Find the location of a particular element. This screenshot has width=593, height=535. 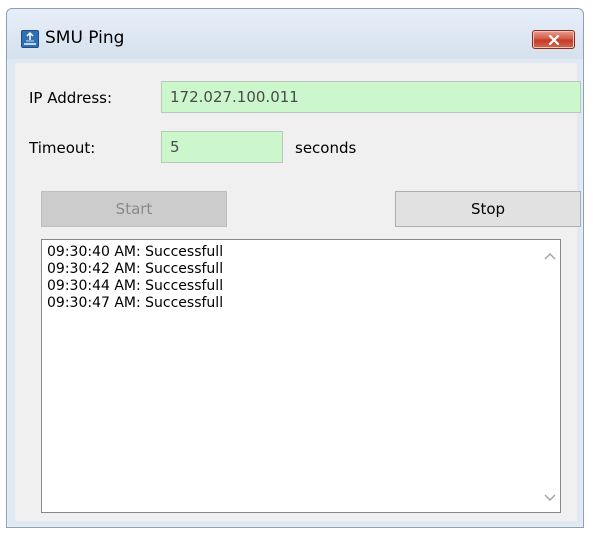

log-line: 09:30:44 AM: Successfull is located at coordinates (135, 286).